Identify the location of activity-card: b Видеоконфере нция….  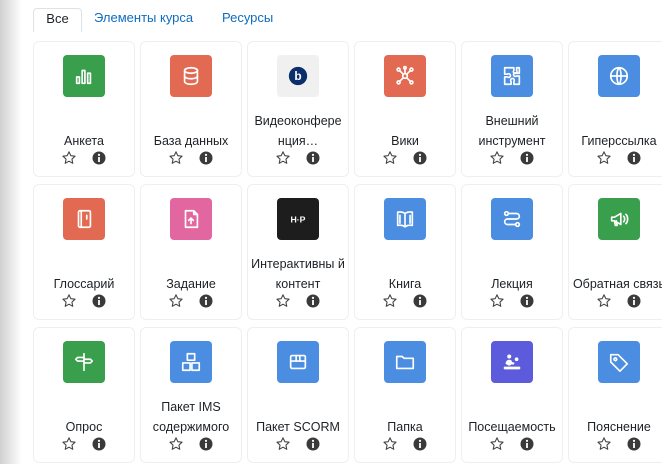
(298, 109).